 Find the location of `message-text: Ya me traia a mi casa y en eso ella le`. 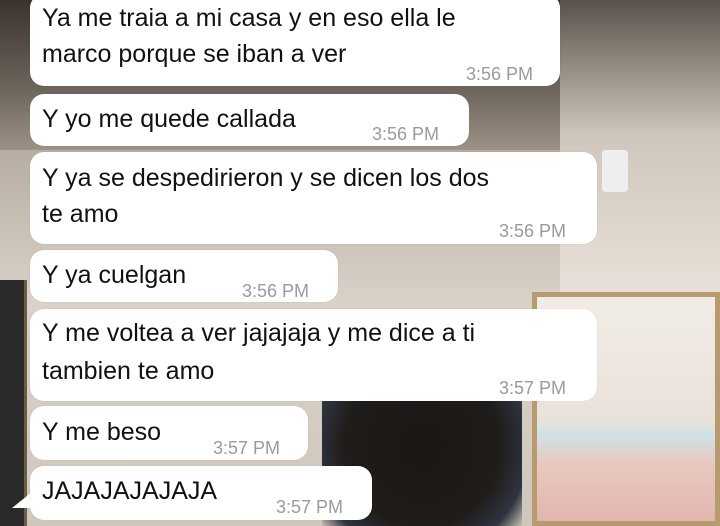

message-text: Ya me traia a mi casa y en eso ella le is located at coordinates (249, 18).